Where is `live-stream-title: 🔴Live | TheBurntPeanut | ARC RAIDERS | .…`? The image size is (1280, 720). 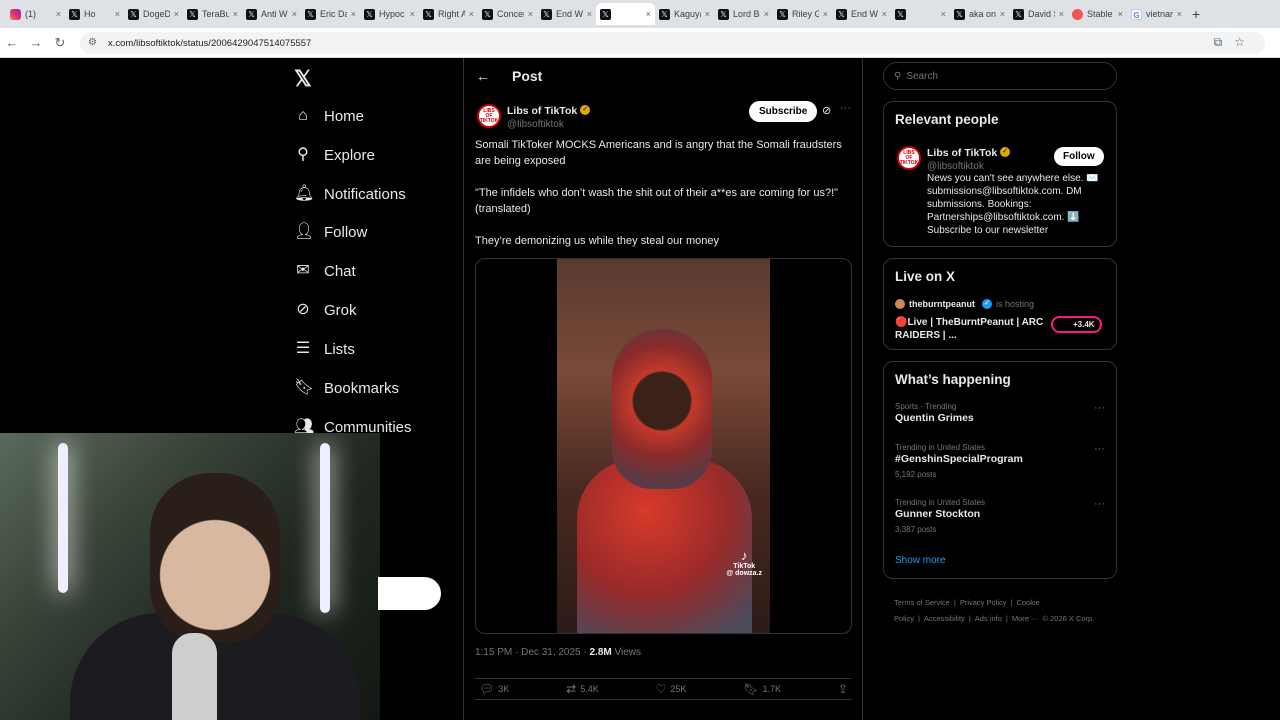 live-stream-title: 🔴Live | TheBurntPeanut | ARC RAIDERS | .… is located at coordinates (970, 329).